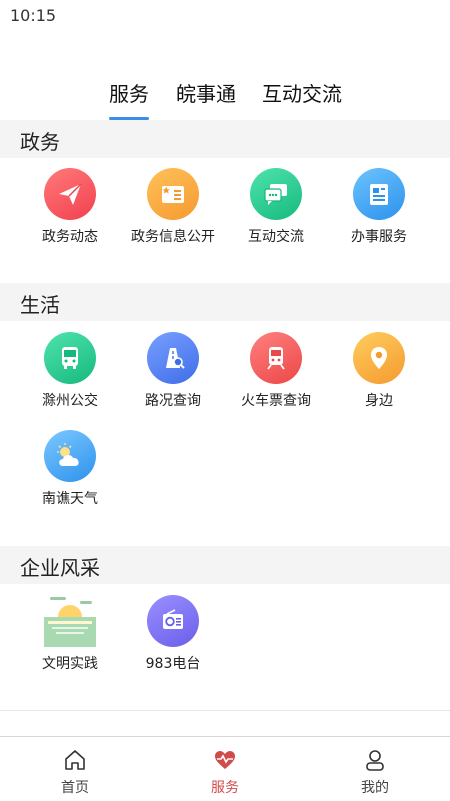  Describe the element at coordinates (129, 92) in the screenshot. I see `tab-services: 服务` at that location.